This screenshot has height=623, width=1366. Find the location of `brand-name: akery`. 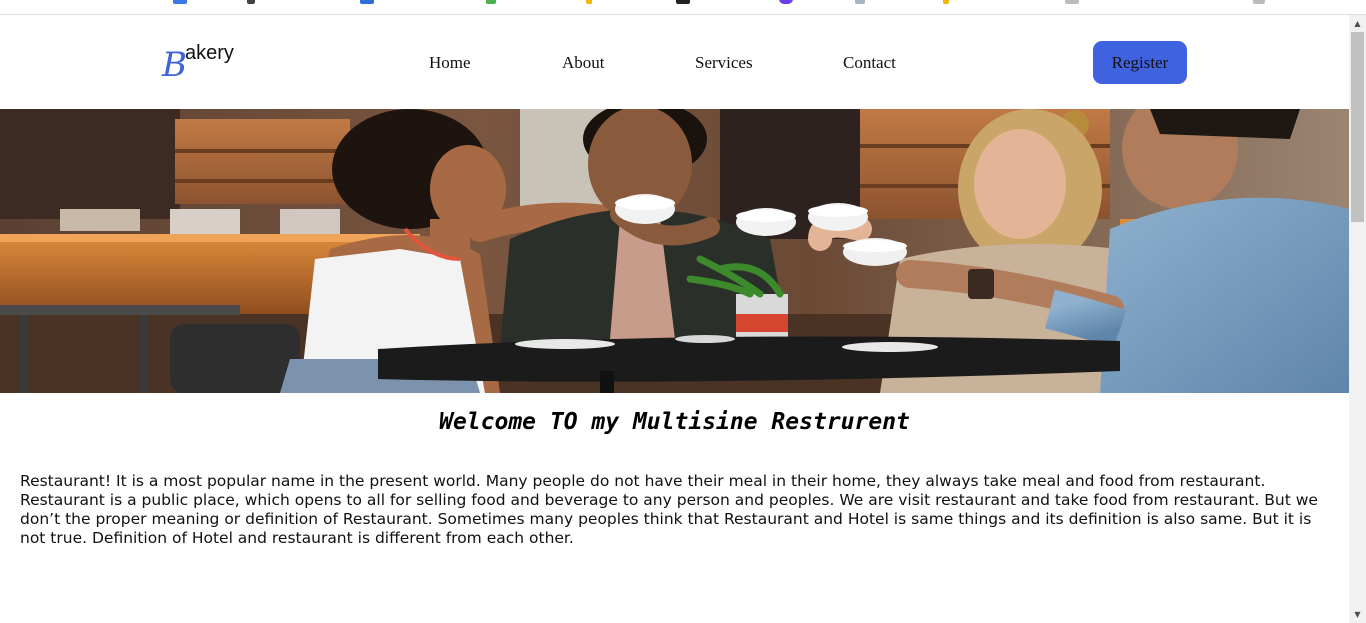

brand-name: akery is located at coordinates (209, 53).